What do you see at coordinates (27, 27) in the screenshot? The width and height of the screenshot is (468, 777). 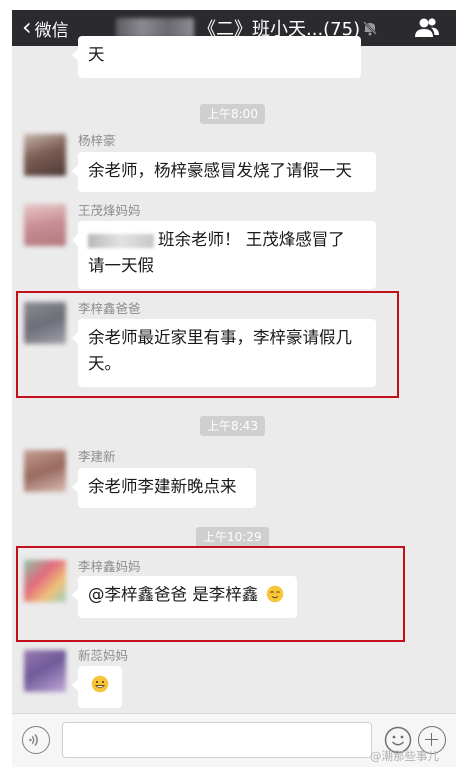 I see `chevron-left-icon: ‹` at bounding box center [27, 27].